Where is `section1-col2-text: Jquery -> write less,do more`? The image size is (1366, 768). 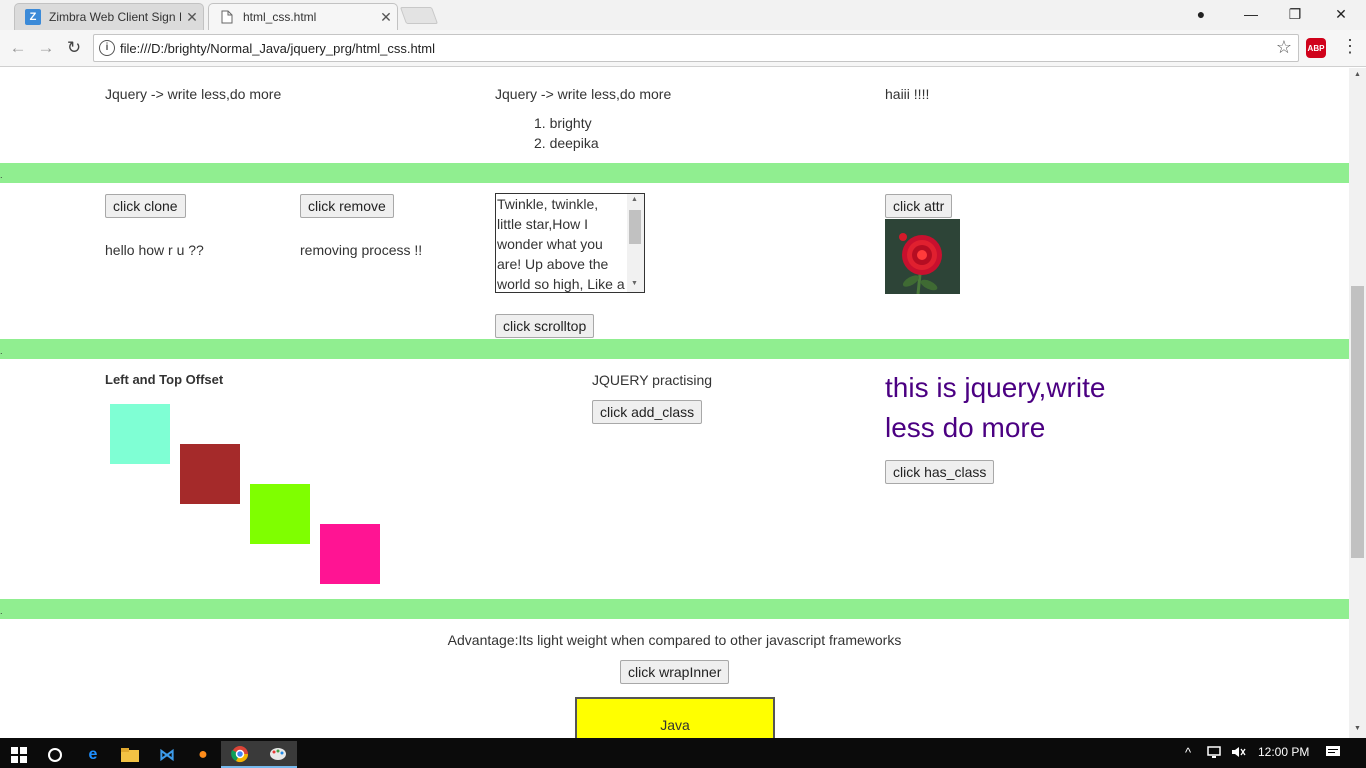
section1-col2-text: Jquery -> write less,do more is located at coordinates (583, 94).